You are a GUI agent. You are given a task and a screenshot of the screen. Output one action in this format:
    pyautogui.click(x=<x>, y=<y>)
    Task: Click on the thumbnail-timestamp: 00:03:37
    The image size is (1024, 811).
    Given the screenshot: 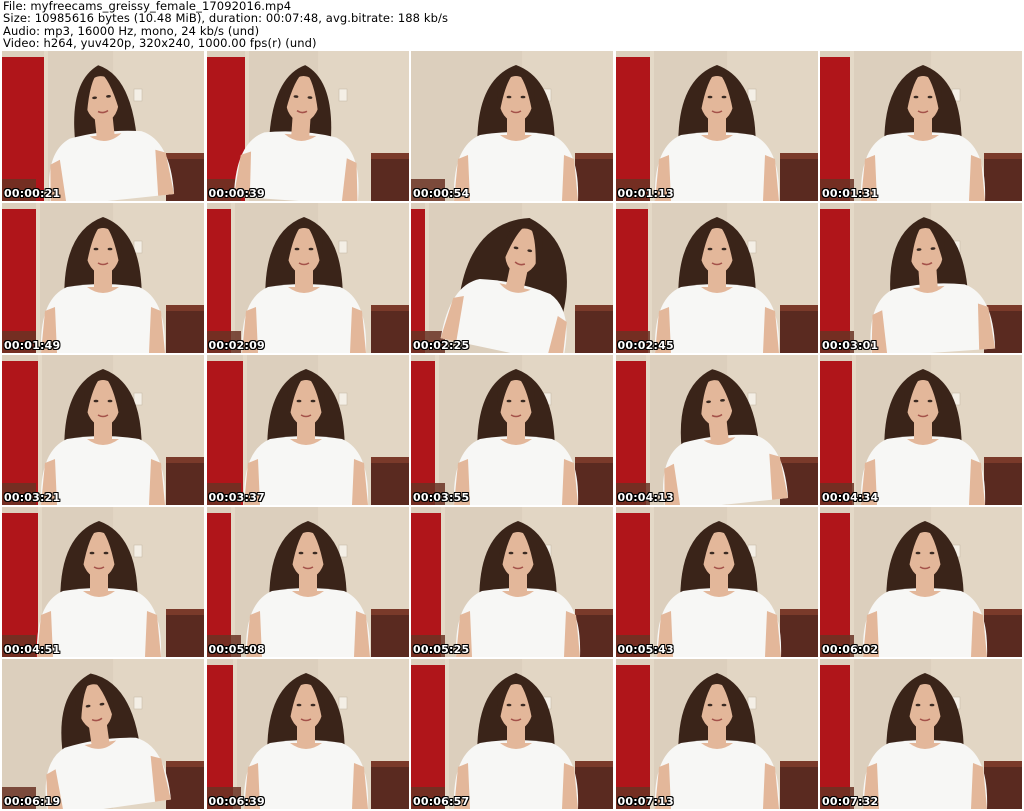 What is the action you would take?
    pyautogui.click(x=236, y=497)
    